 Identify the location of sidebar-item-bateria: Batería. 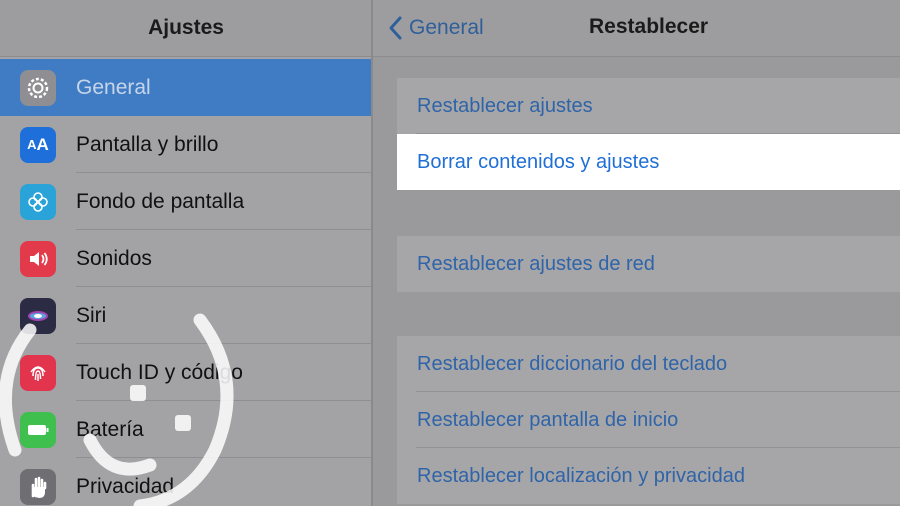
(186, 429).